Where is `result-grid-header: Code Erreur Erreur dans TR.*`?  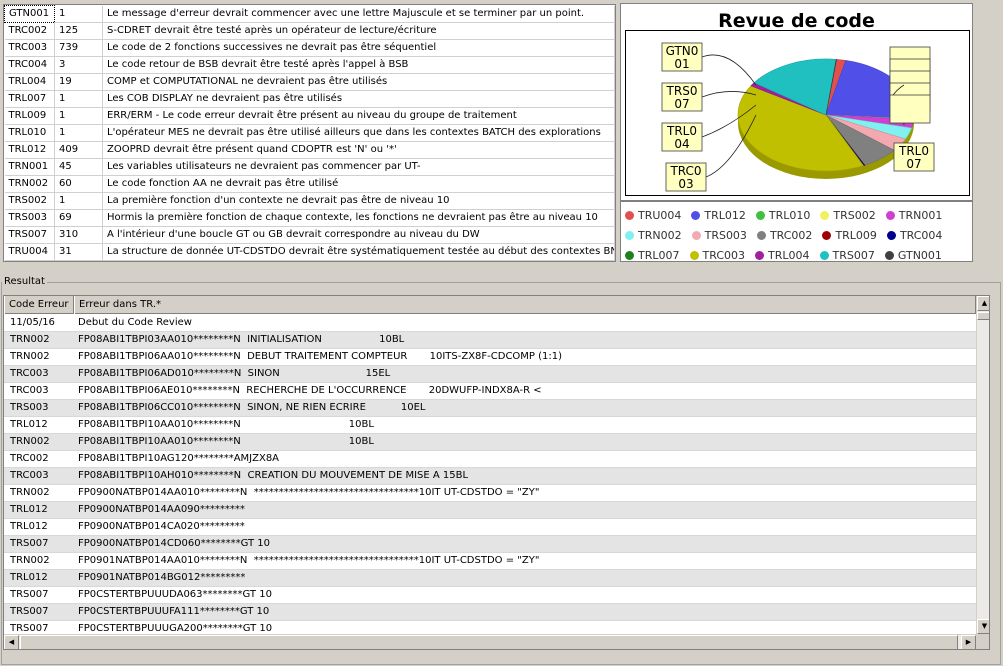
result-grid-header: Code Erreur Erreur dans TR.* is located at coordinates (490, 305).